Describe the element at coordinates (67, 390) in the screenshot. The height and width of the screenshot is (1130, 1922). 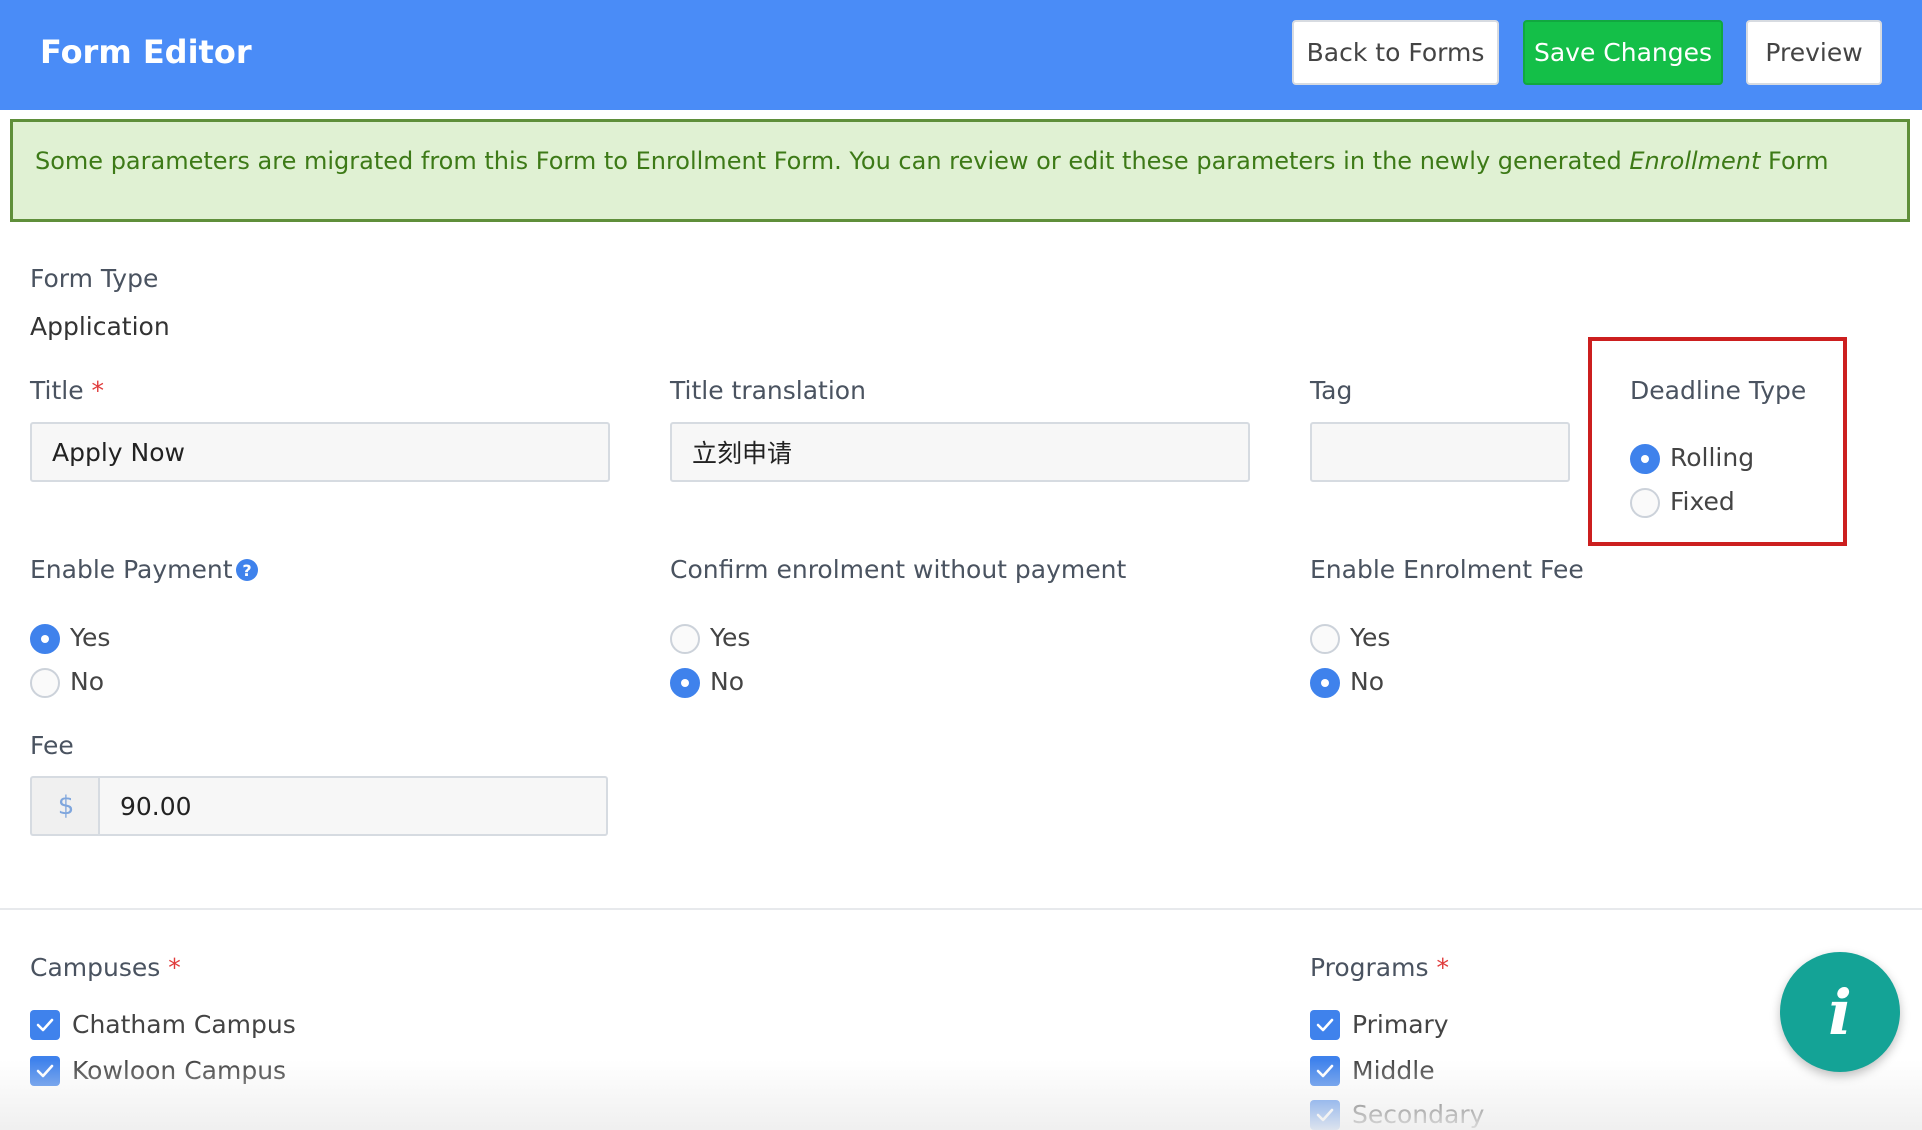
I see `title-label: Title *` at that location.